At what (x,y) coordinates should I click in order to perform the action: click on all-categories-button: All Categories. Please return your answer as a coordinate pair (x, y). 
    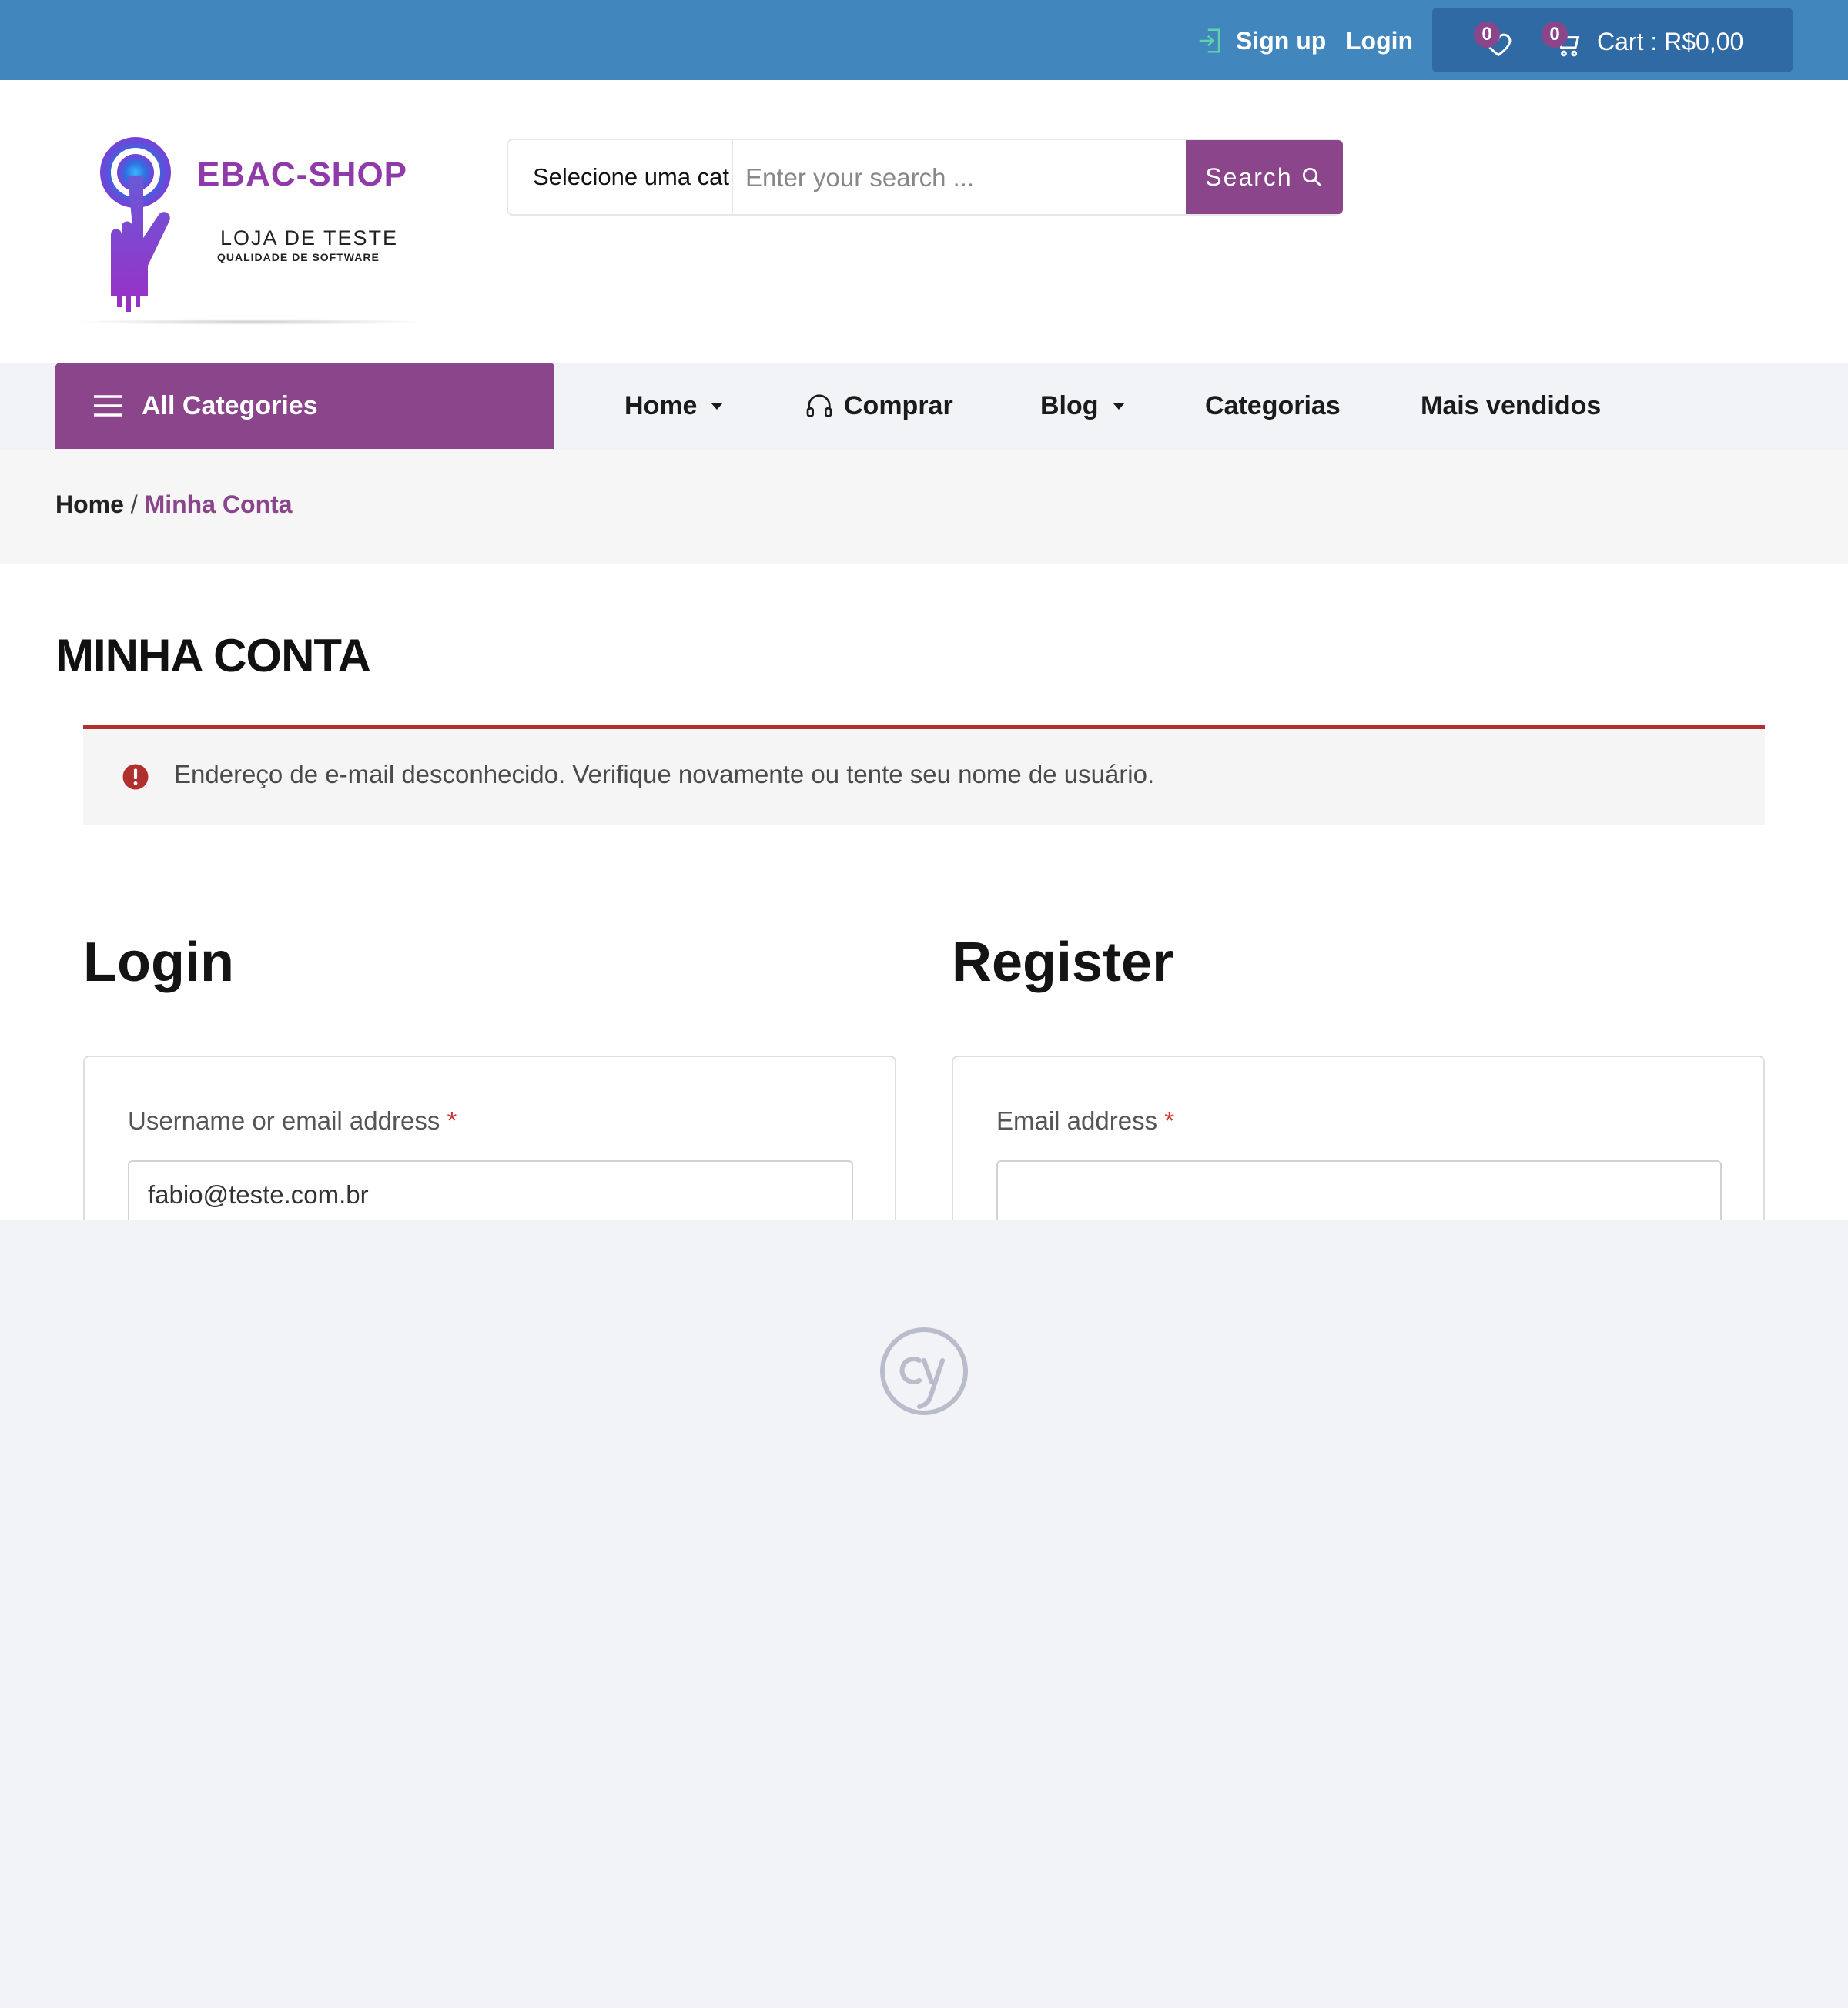
    Looking at the image, I should click on (304, 406).